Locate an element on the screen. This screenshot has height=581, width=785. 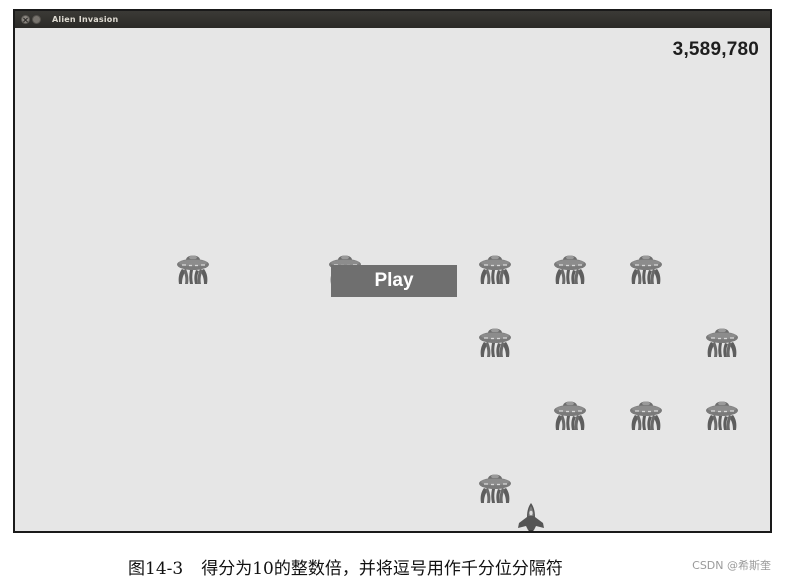
figure-number: 图14-3 is located at coordinates (156, 569).